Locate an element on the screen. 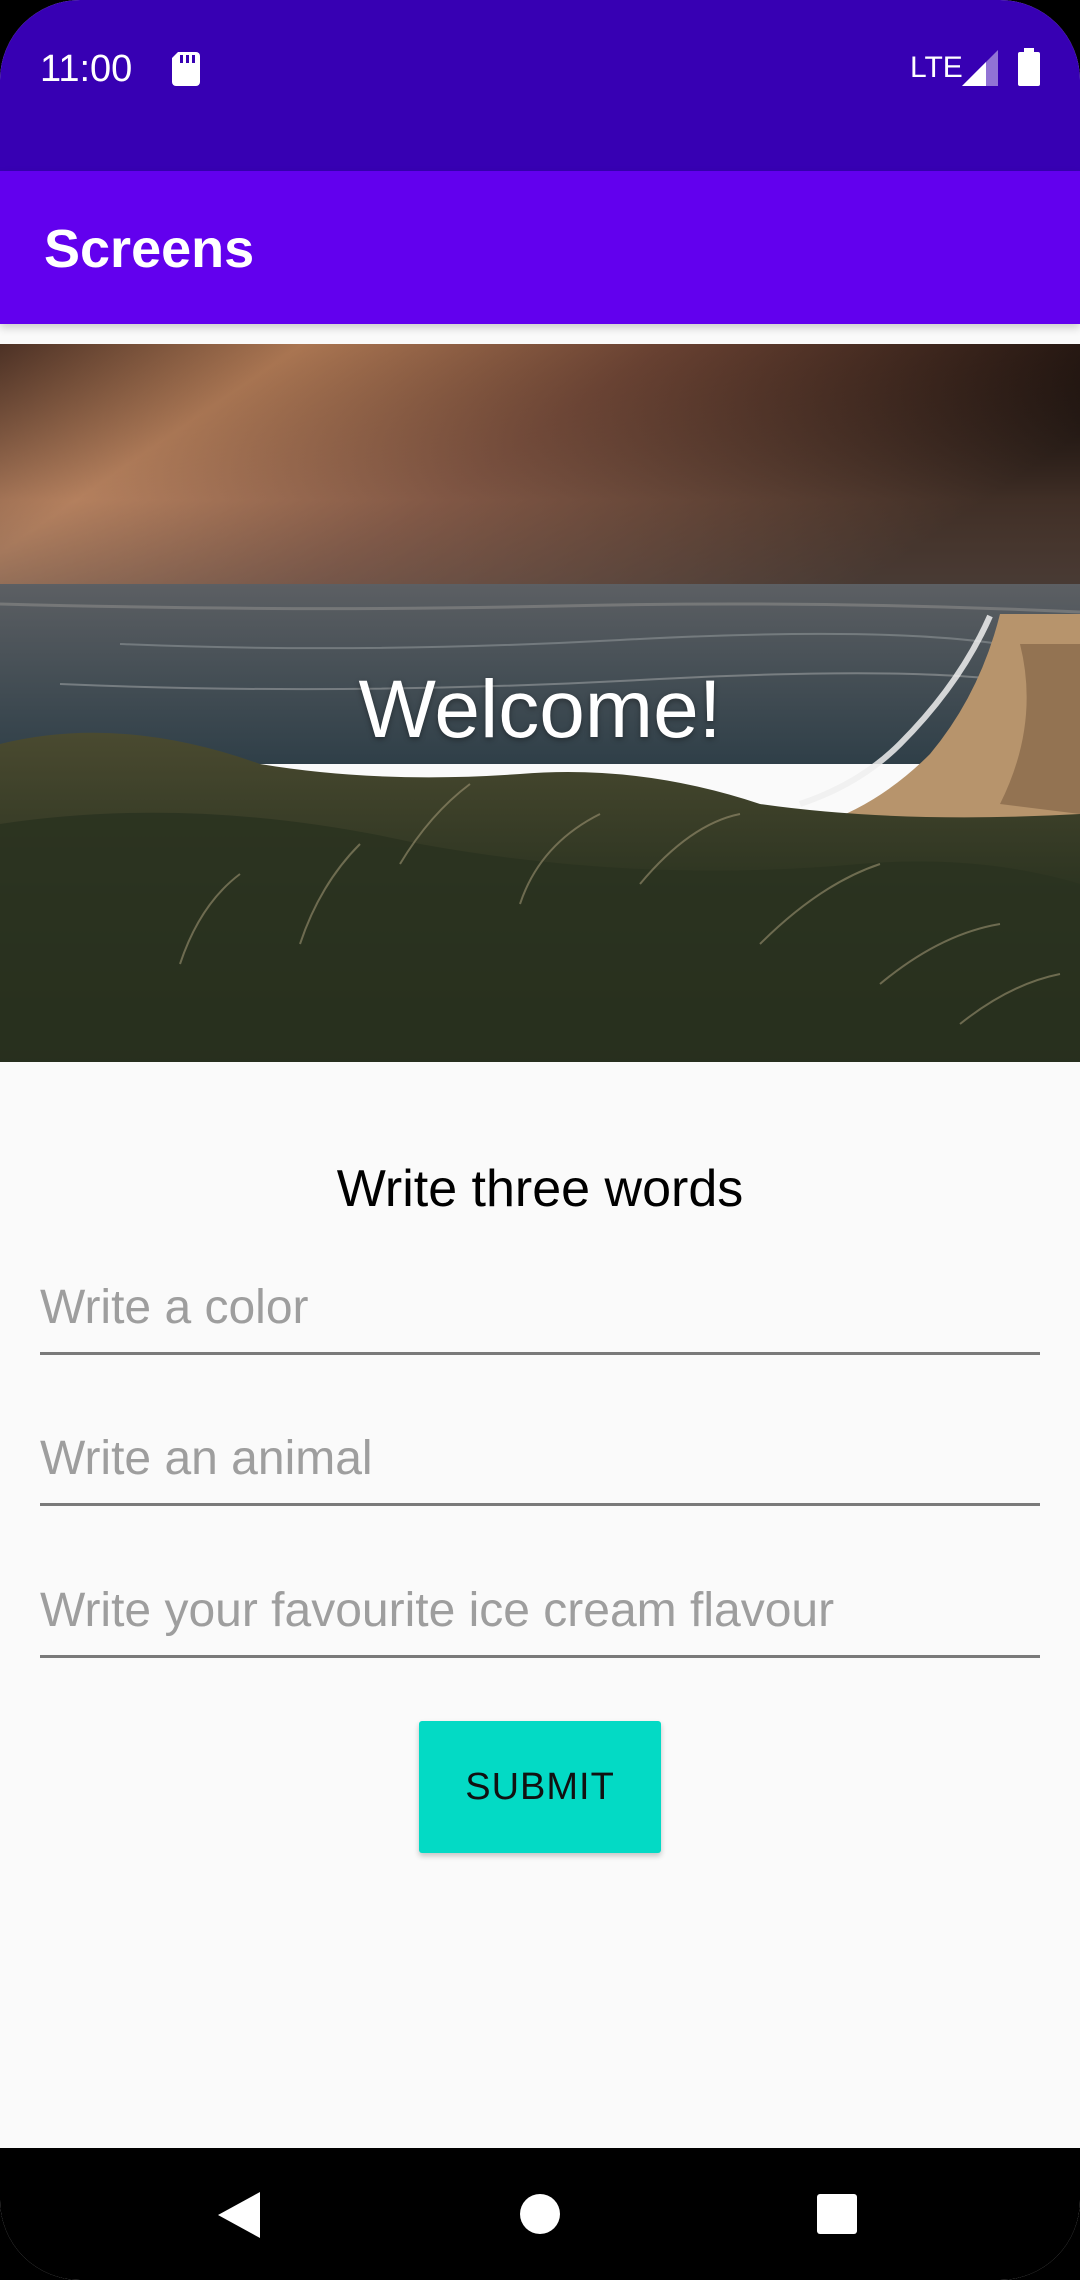  navigation-bar is located at coordinates (540, 2214).